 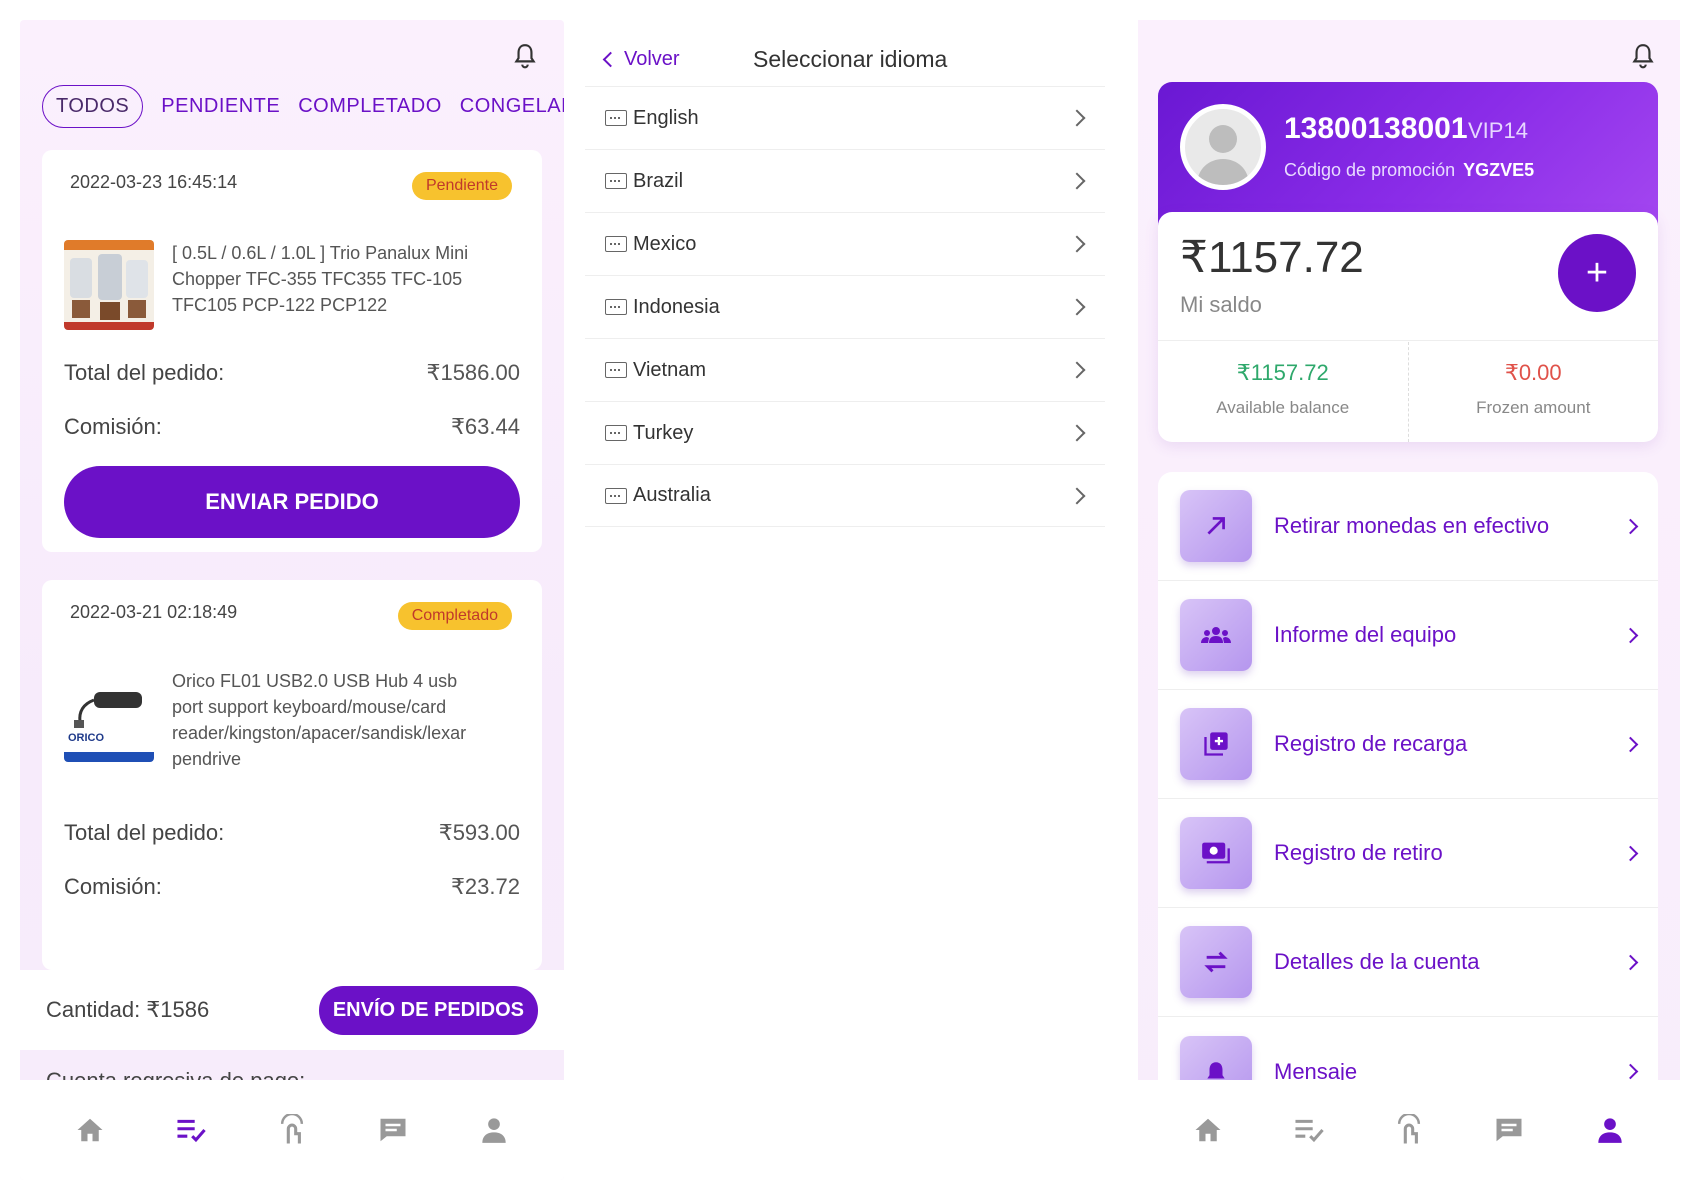 I want to click on chevron-left-icon, so click(x=610, y=59).